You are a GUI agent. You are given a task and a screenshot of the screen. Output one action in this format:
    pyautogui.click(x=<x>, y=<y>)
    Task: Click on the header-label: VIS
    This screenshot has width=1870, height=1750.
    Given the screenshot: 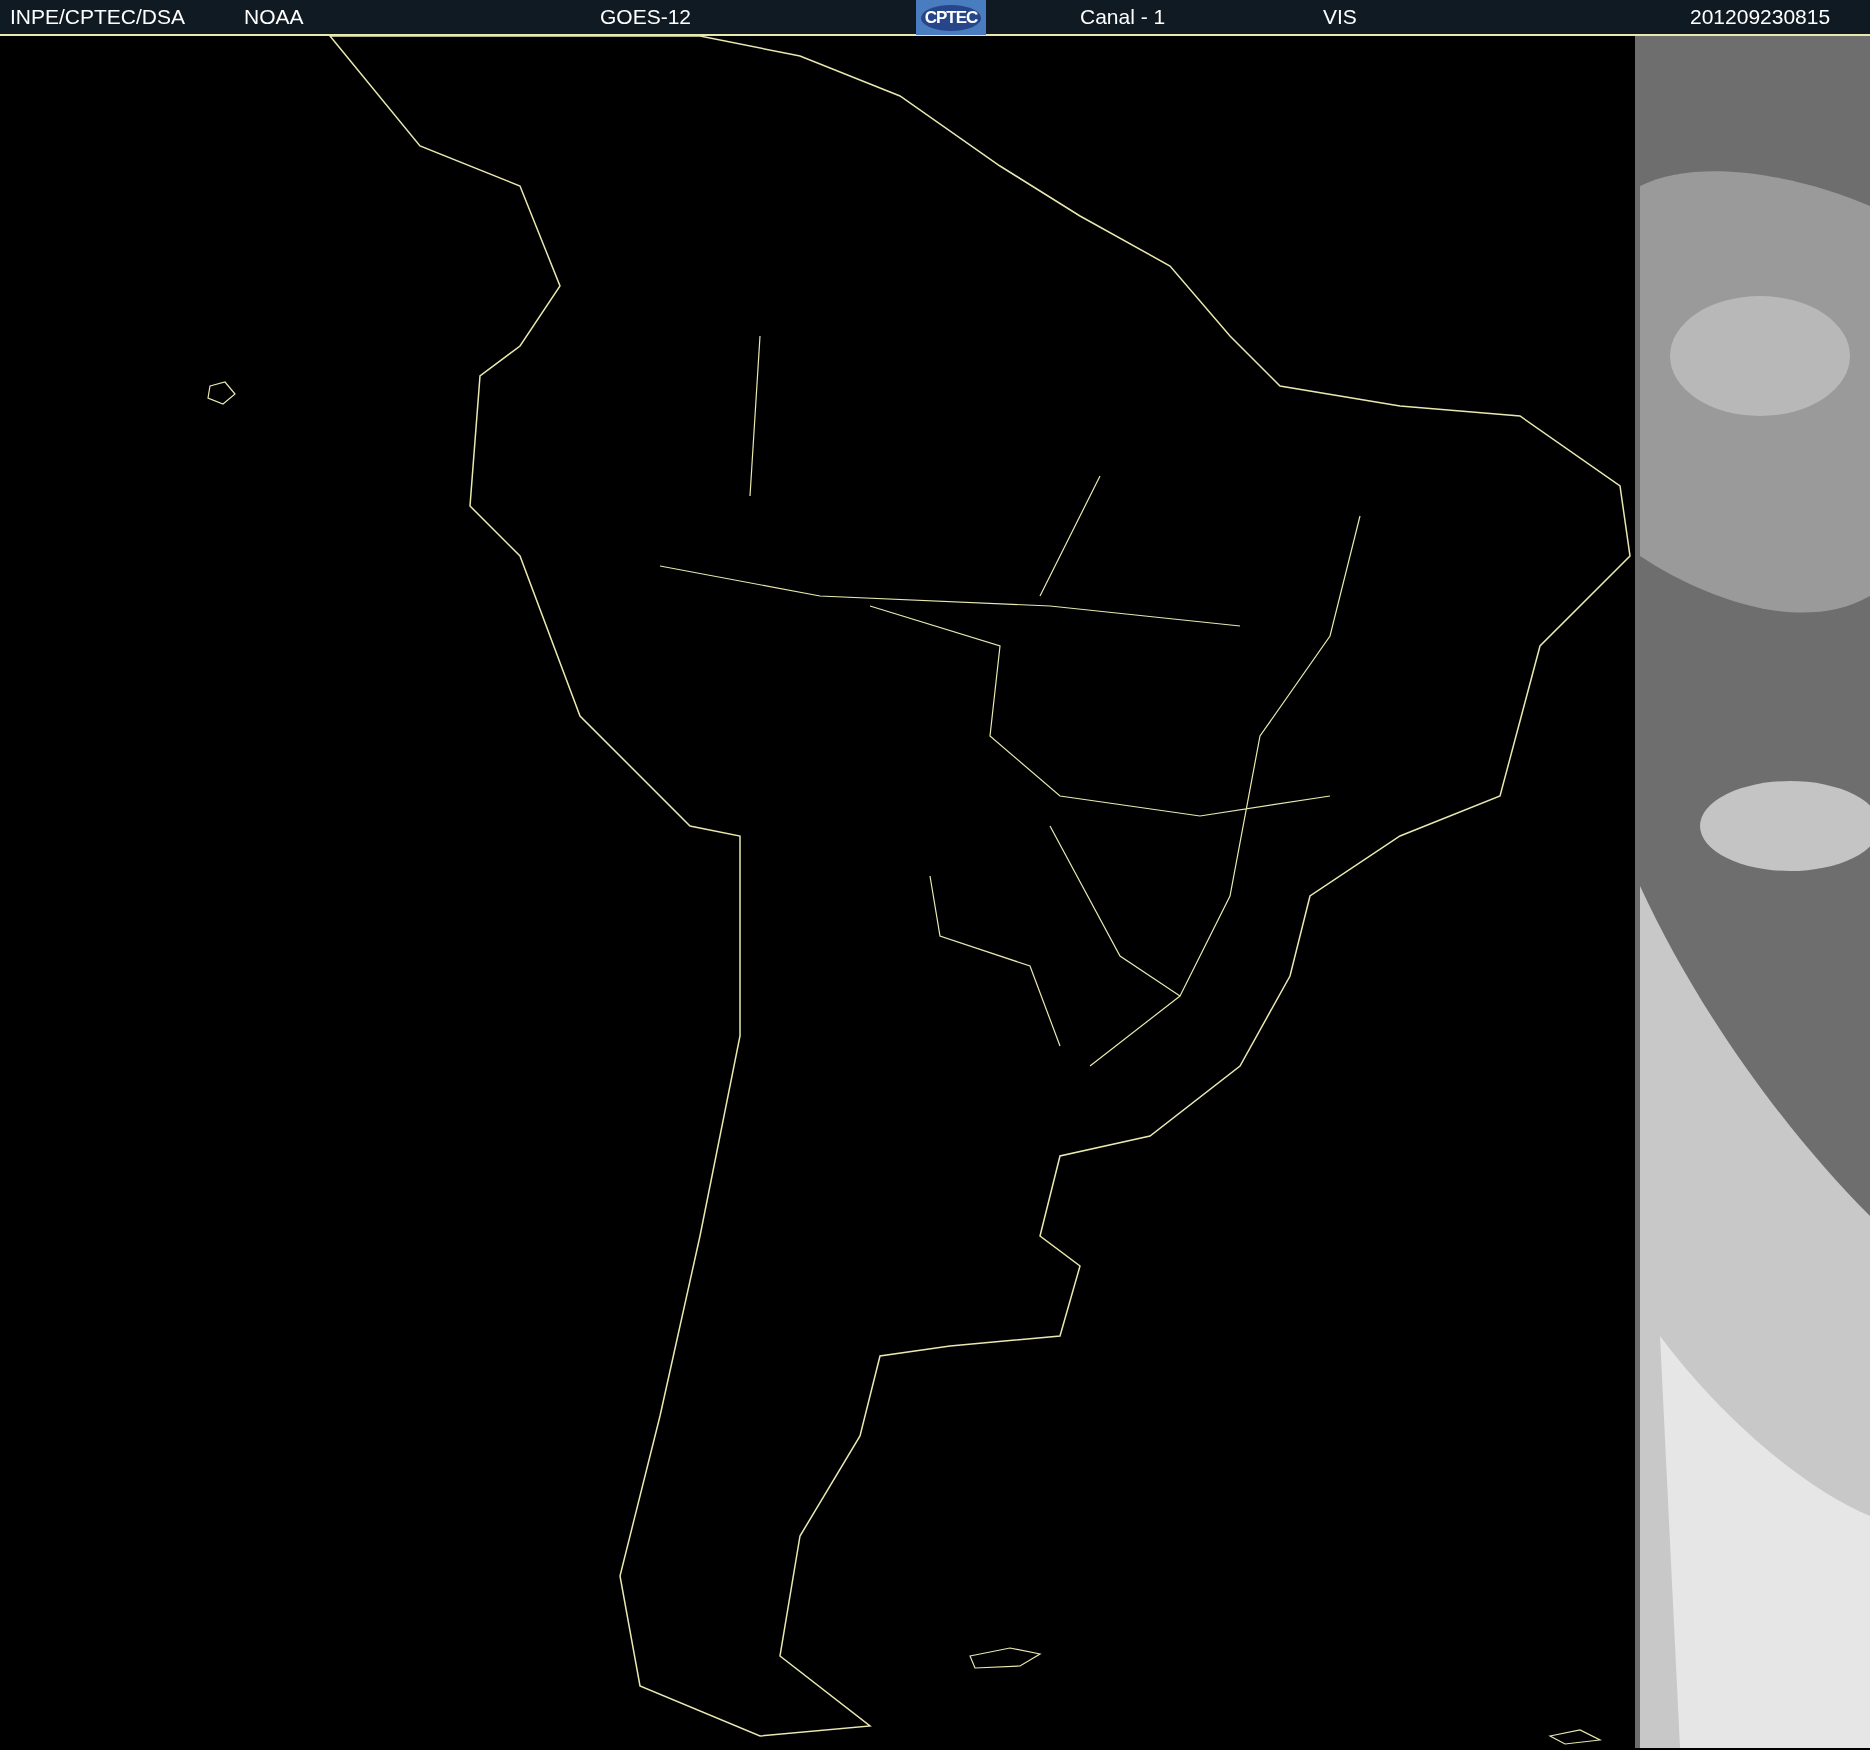 What is the action you would take?
    pyautogui.click(x=1340, y=17)
    